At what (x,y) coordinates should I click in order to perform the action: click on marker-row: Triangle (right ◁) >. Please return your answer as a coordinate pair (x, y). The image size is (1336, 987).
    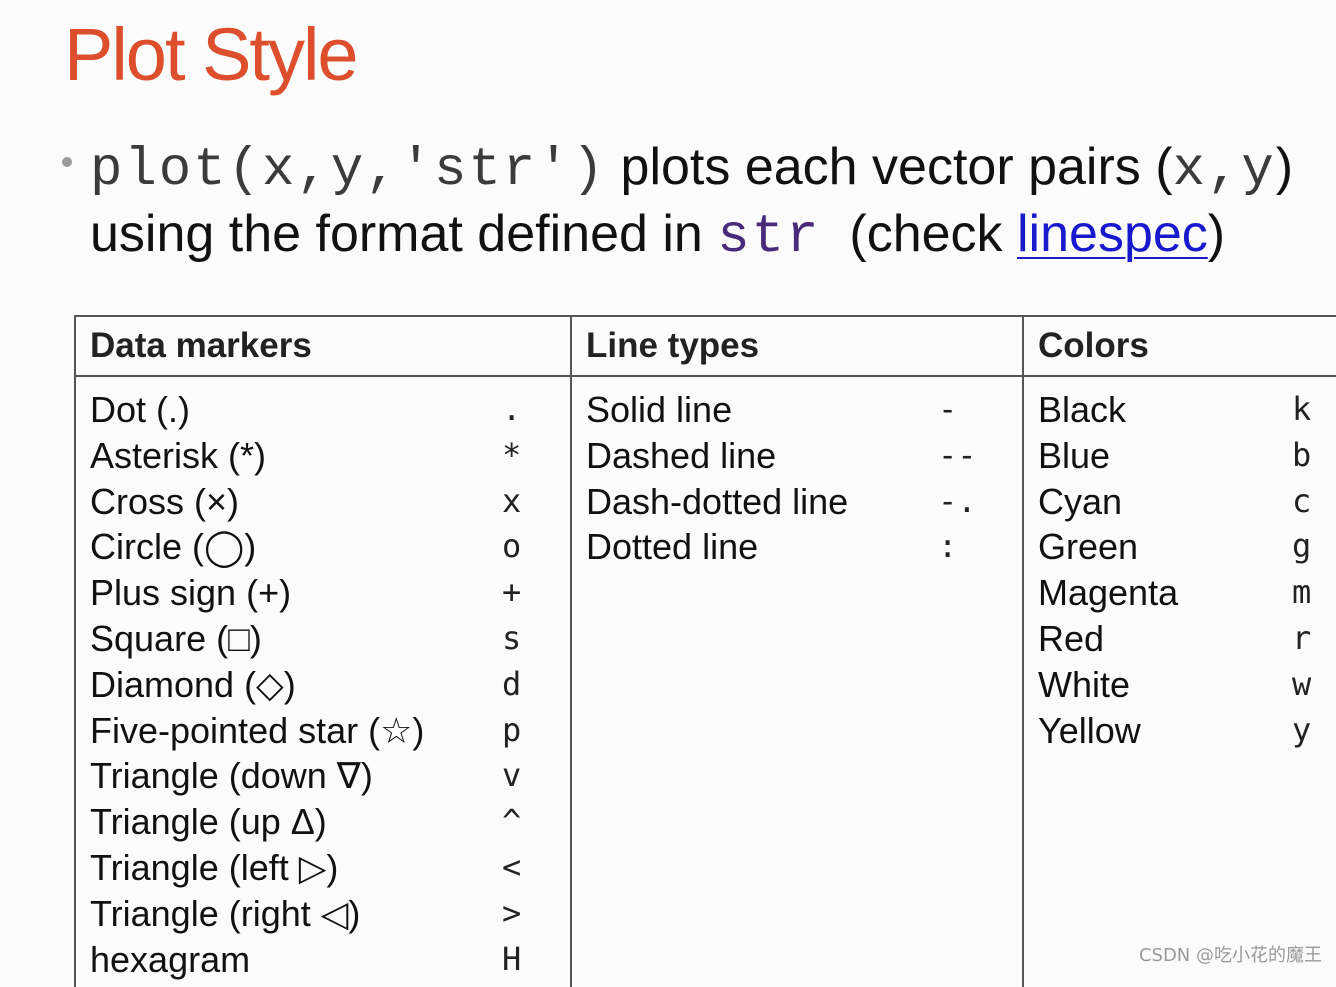
    Looking at the image, I should click on (330, 914).